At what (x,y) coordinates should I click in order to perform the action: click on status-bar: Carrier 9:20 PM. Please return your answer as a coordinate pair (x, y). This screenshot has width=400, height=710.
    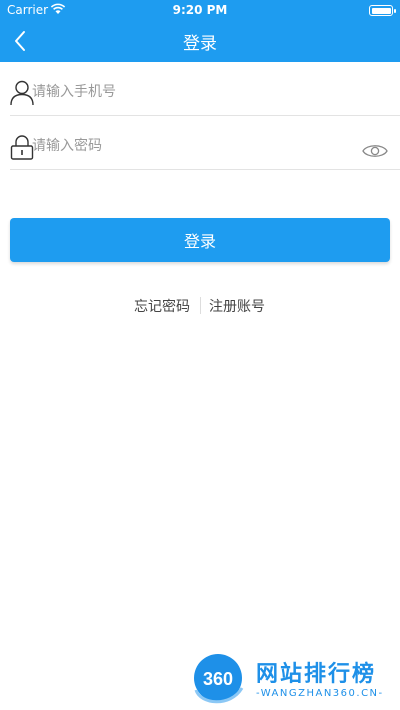
    Looking at the image, I should click on (200, 10).